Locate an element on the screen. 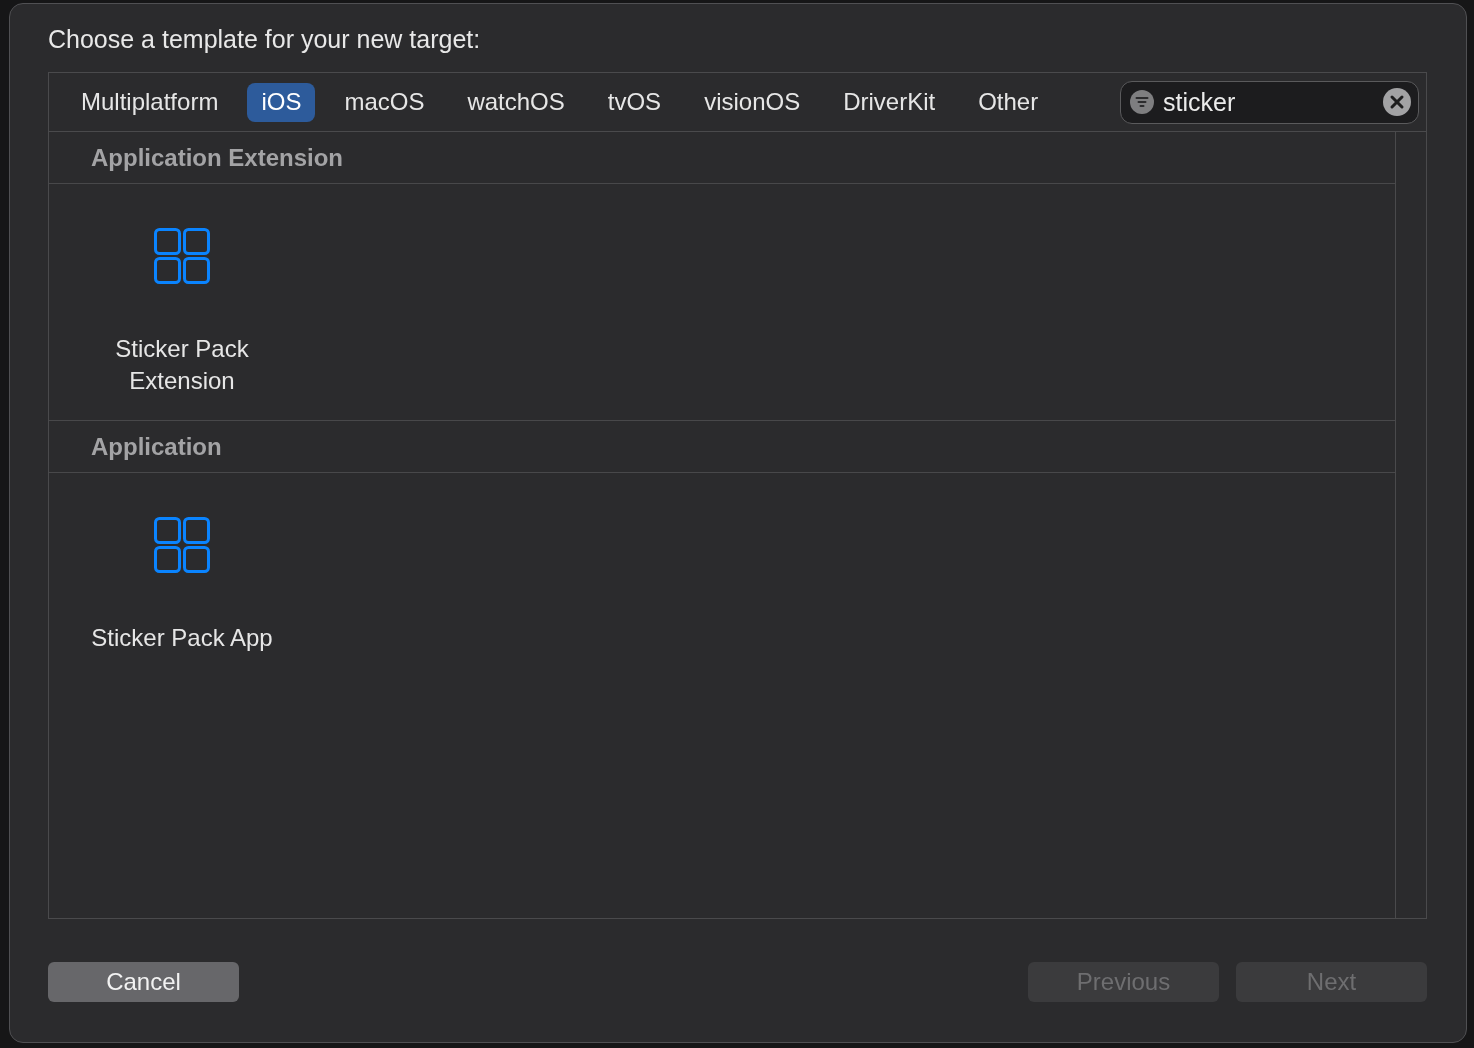 The height and width of the screenshot is (1048, 1474). search-input: sticker is located at coordinates (1268, 102).